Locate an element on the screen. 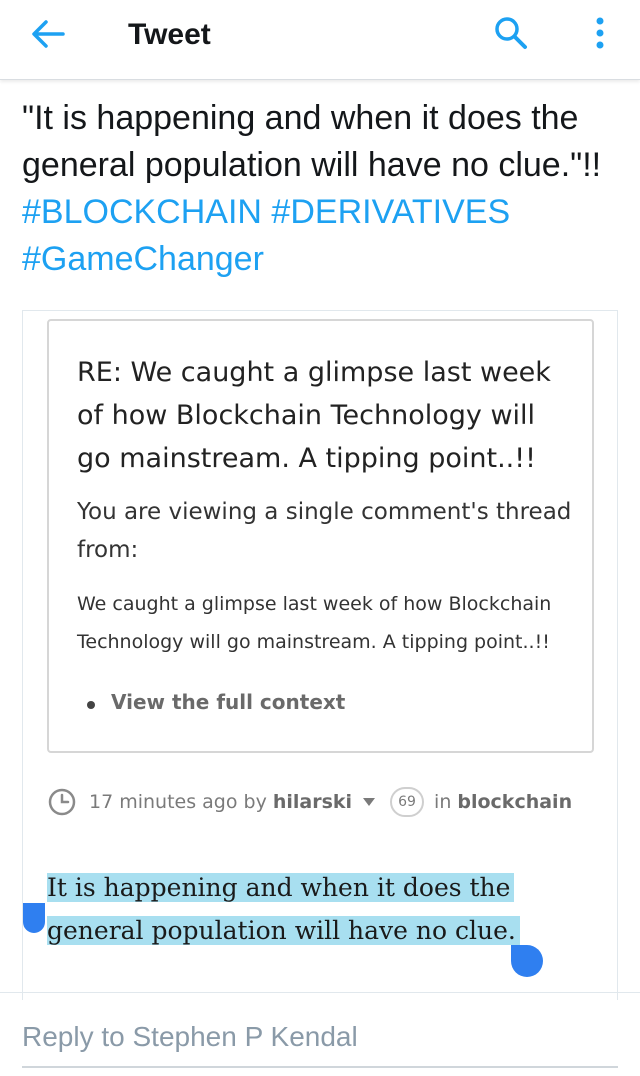 The width and height of the screenshot is (640, 1076). selection-handle-end is located at coordinates (527, 961).